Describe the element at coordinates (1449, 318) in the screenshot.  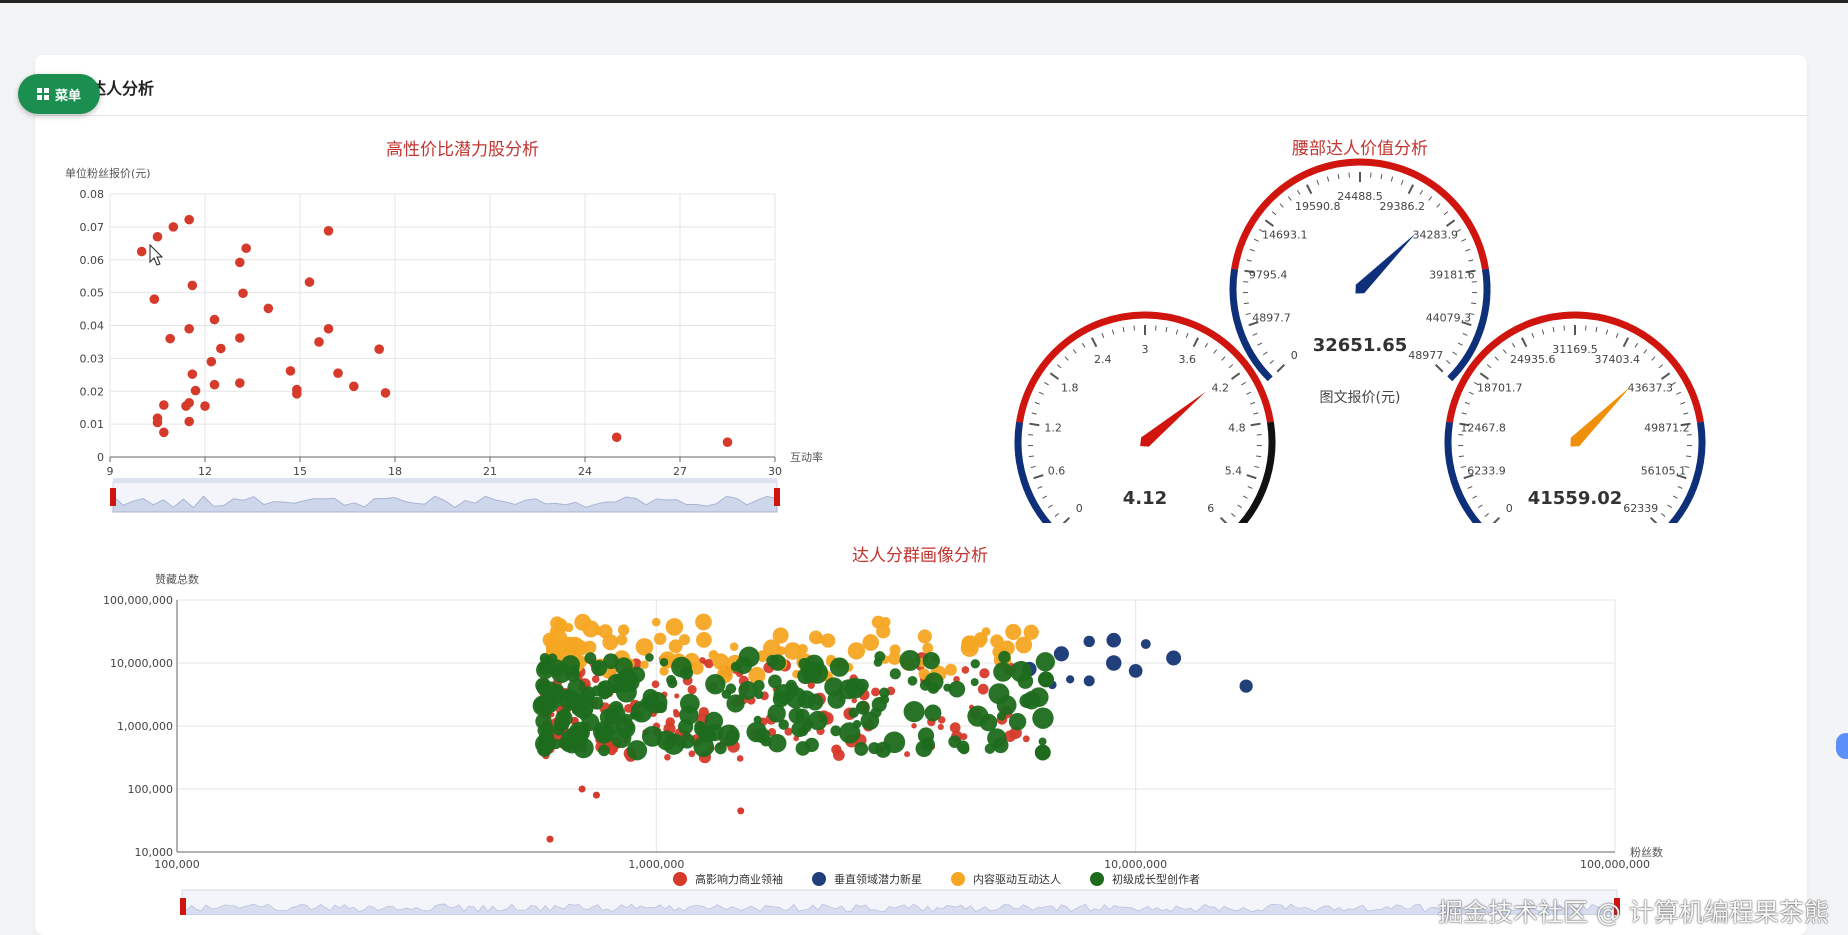
I see `gauge-tick-label: 44079.3` at that location.